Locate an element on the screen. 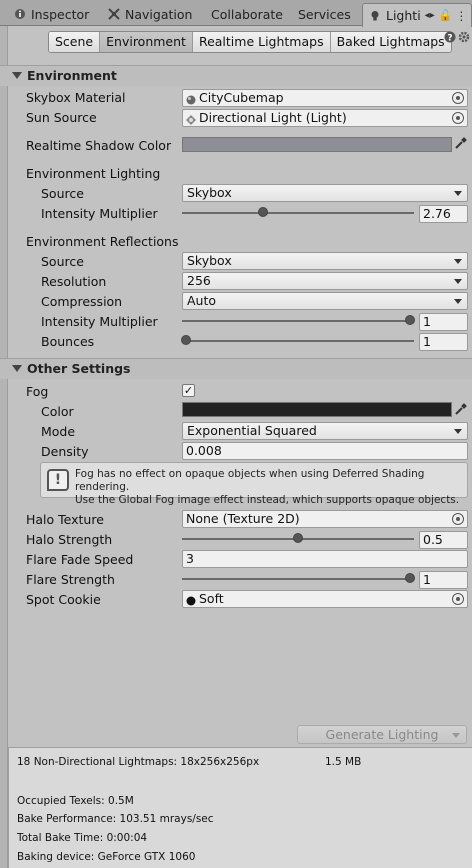 Image resolution: width=472 pixels, height=868 pixels. occupied-texels-stat: Occupied Texels: 0.5M is located at coordinates (75, 801).